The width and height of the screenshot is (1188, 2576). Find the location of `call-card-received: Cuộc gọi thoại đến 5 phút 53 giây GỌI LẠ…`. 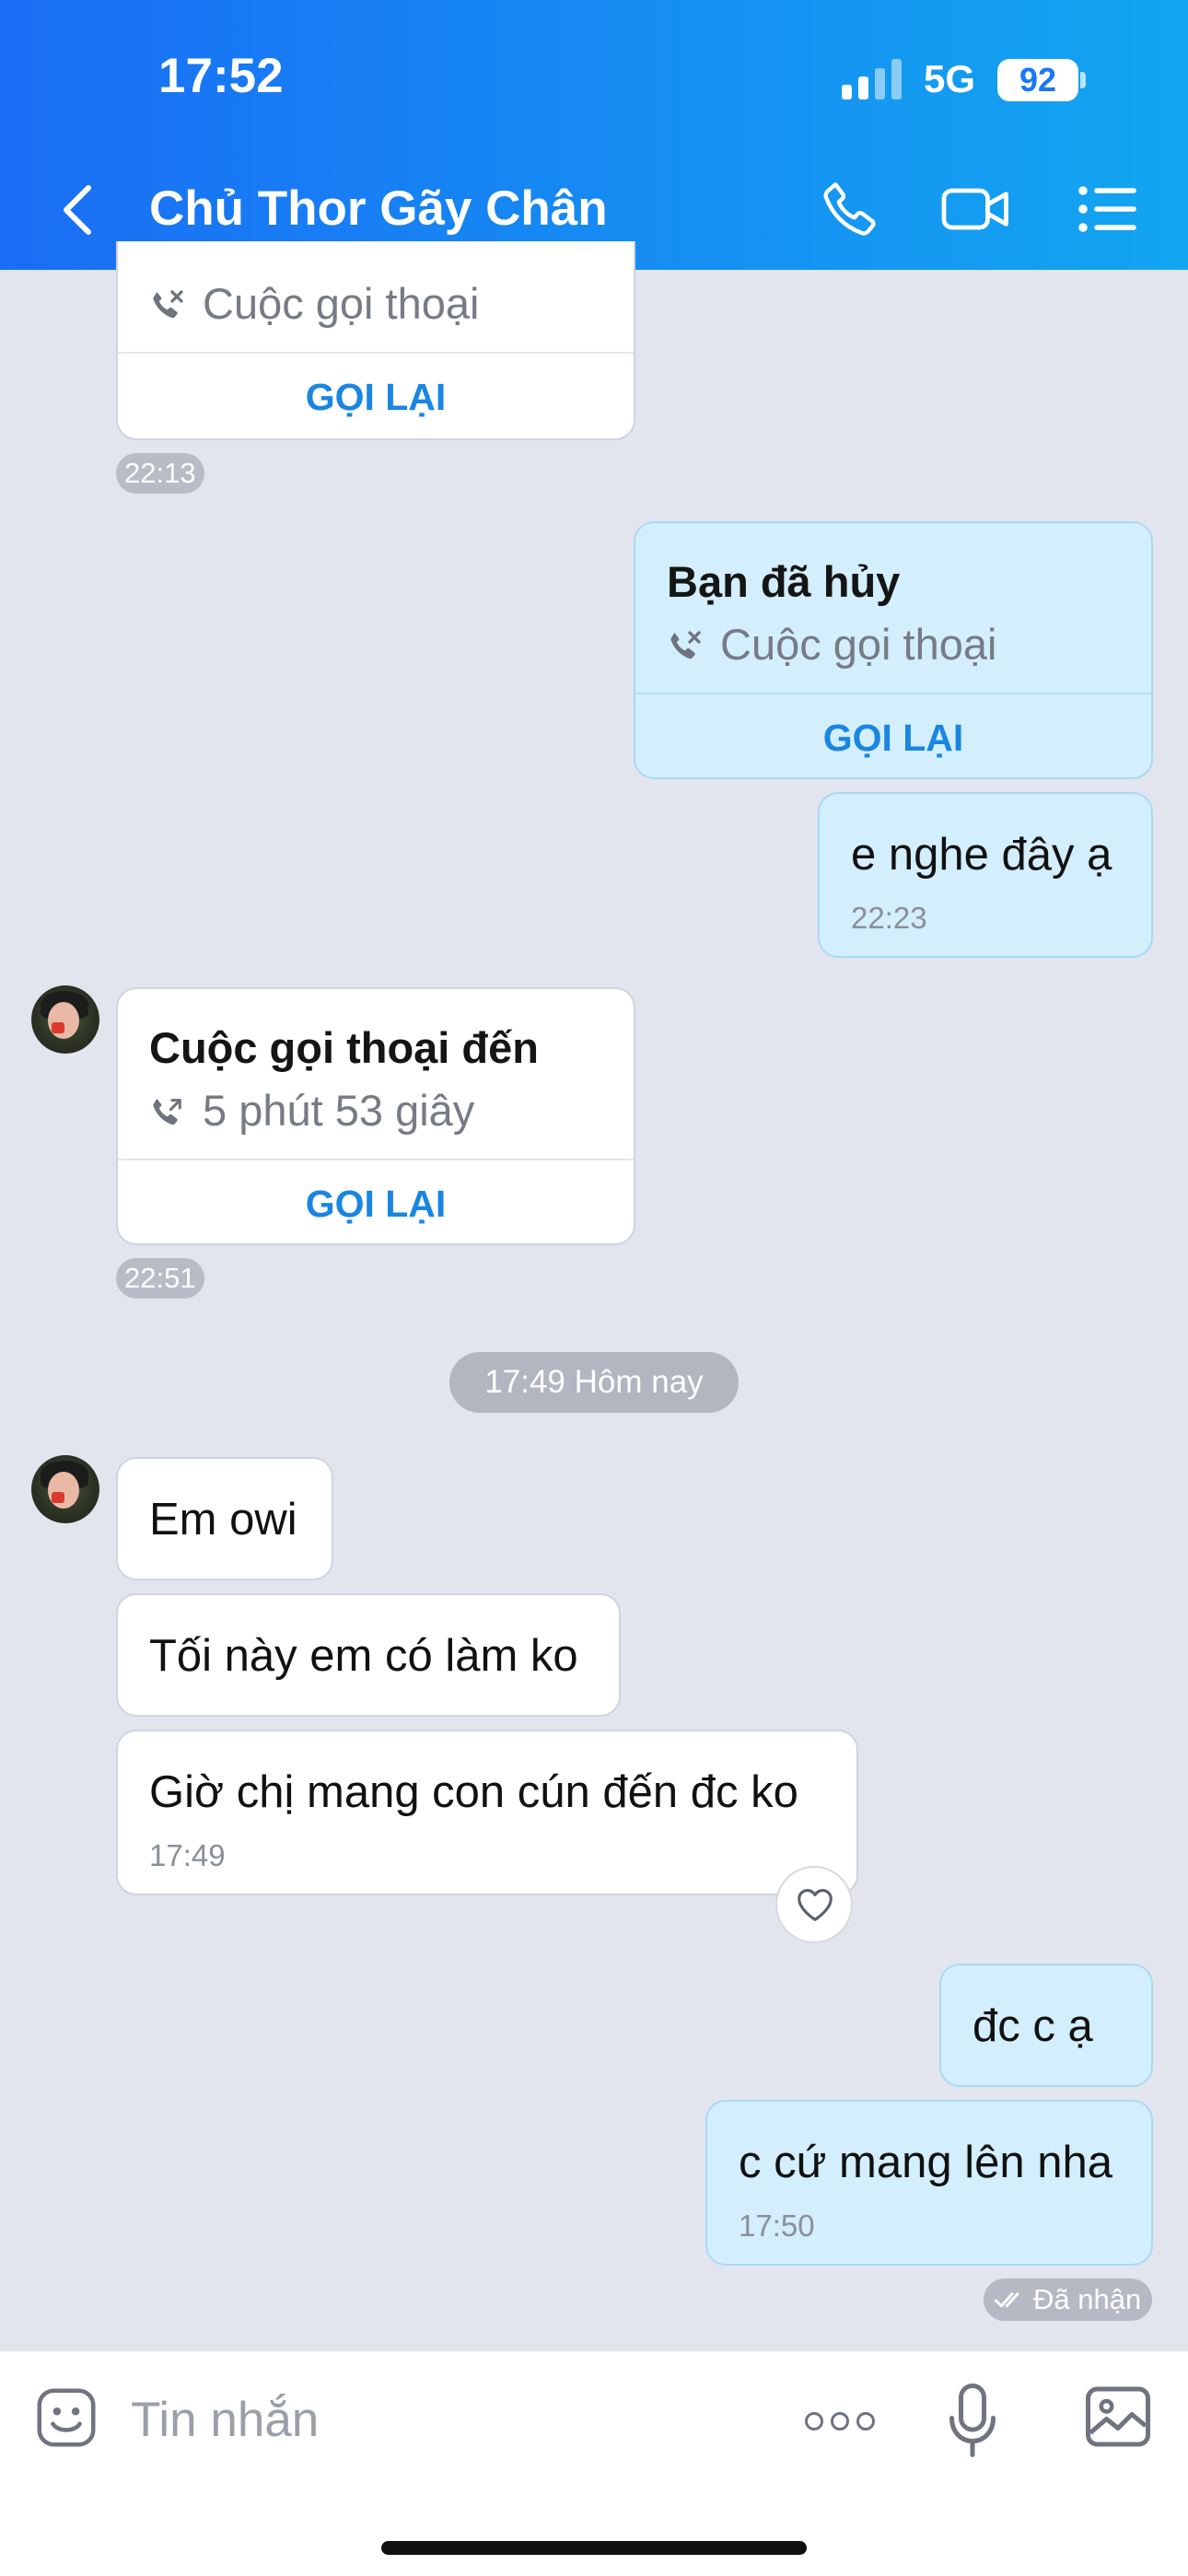

call-card-received: Cuộc gọi thoại đến 5 phút 53 giây GỌI LẠ… is located at coordinates (375, 1116).